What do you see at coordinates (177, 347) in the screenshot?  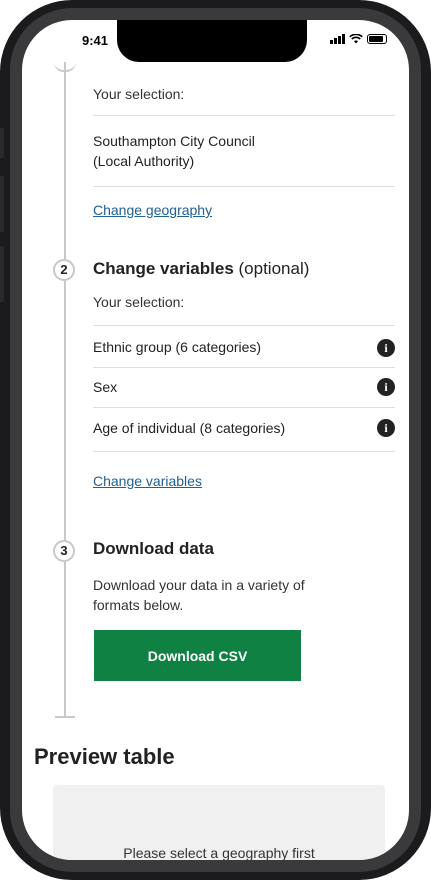 I see `variable-label: Ethnic group (6 categories)` at bounding box center [177, 347].